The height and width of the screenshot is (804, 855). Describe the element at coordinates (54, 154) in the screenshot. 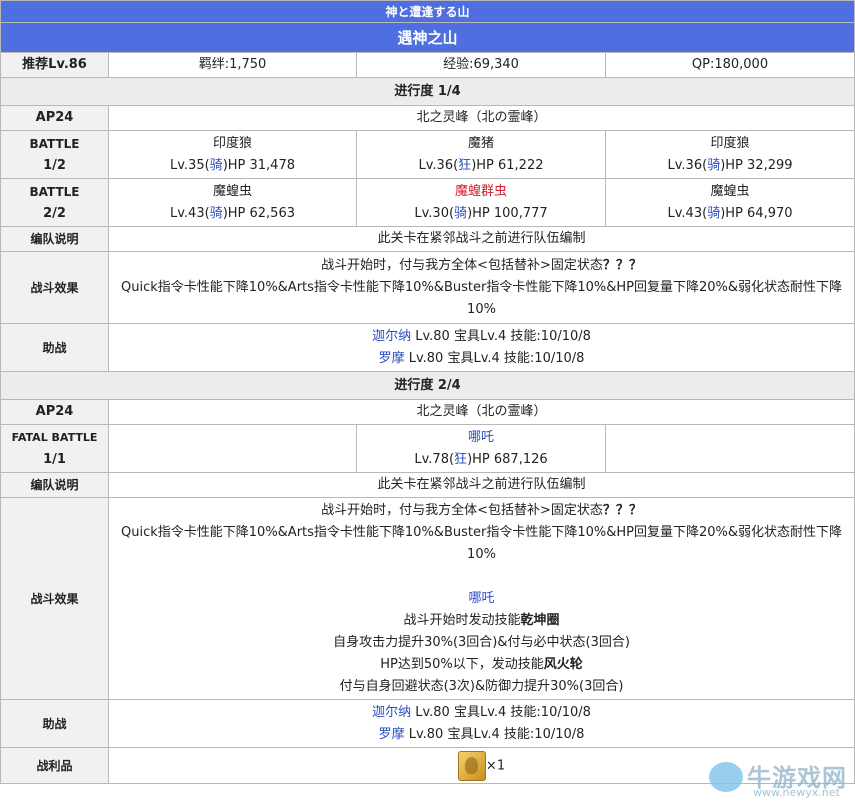

I see `battle-label-1: BATTLE 1/2` at that location.